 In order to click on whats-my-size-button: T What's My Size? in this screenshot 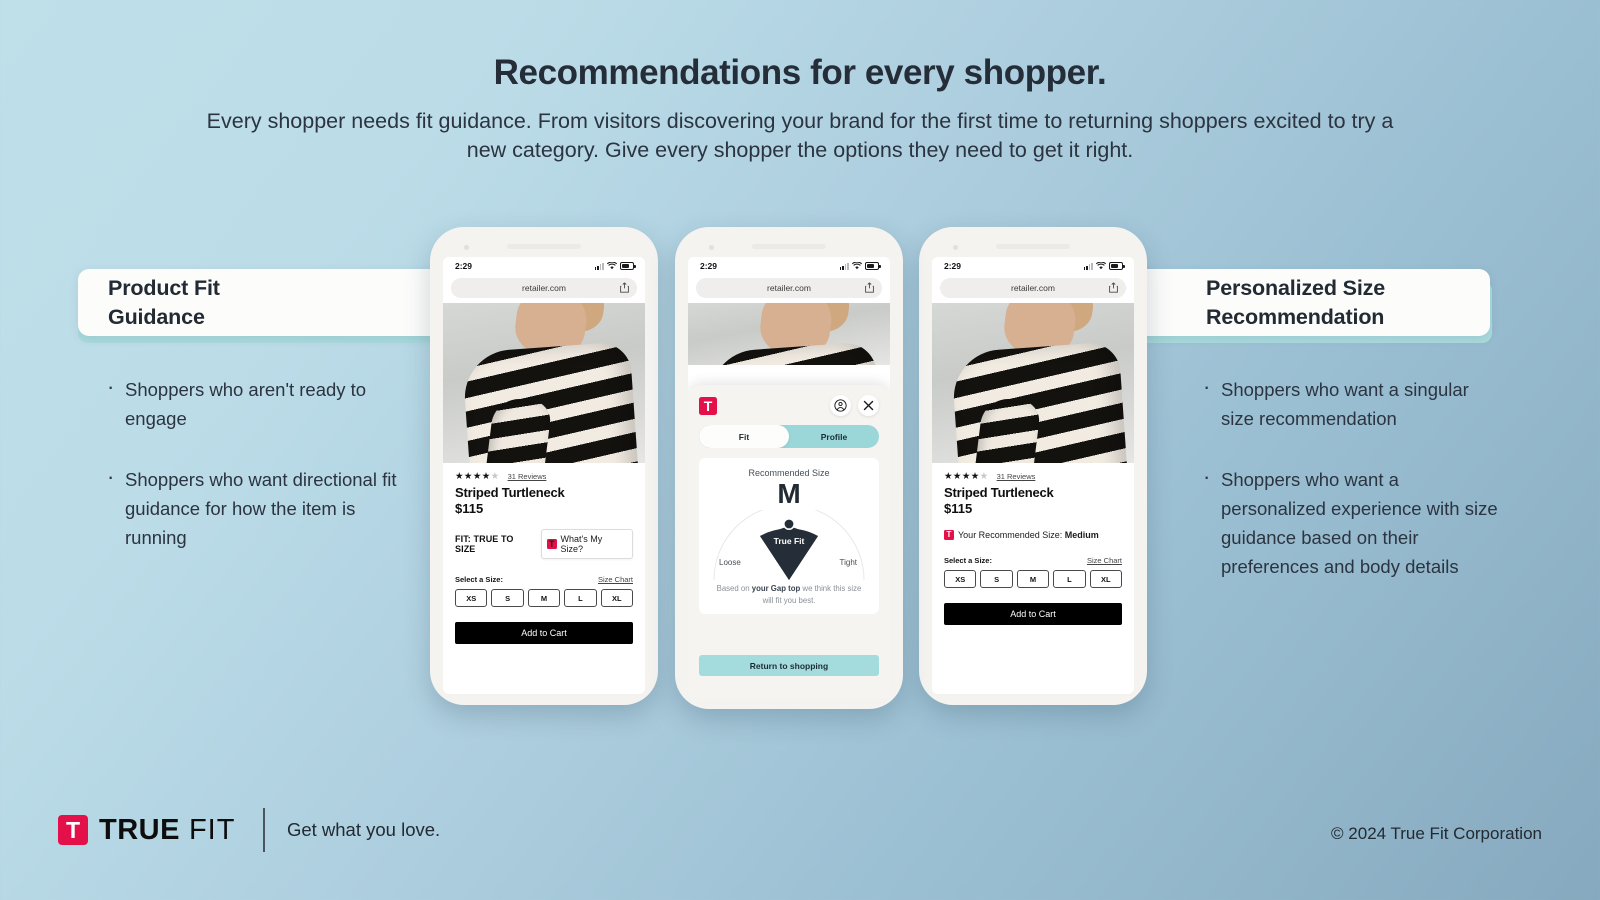, I will do `click(586, 544)`.